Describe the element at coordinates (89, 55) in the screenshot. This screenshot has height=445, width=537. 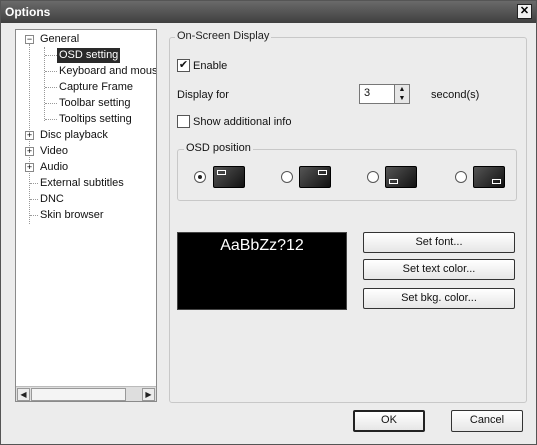
I see `tree-item-osd-setting: OSD setting` at that location.